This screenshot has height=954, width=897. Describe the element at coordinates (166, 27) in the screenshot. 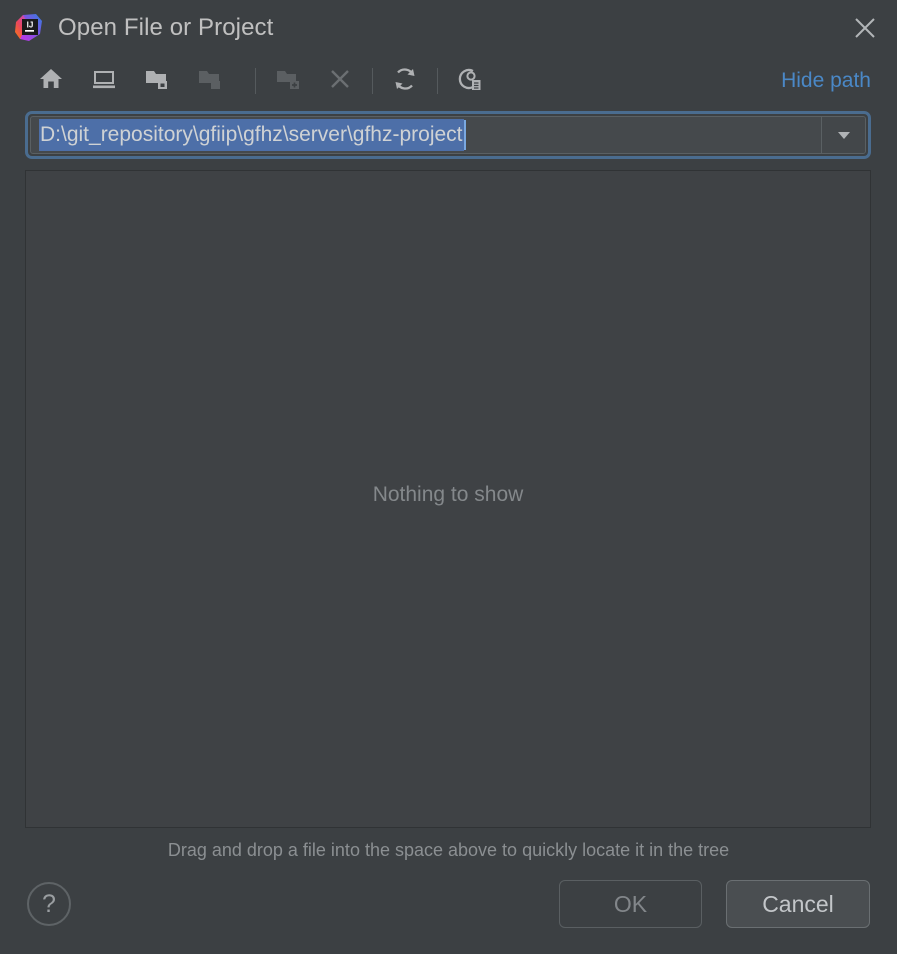

I see `dialog-title: Open File or Project` at that location.